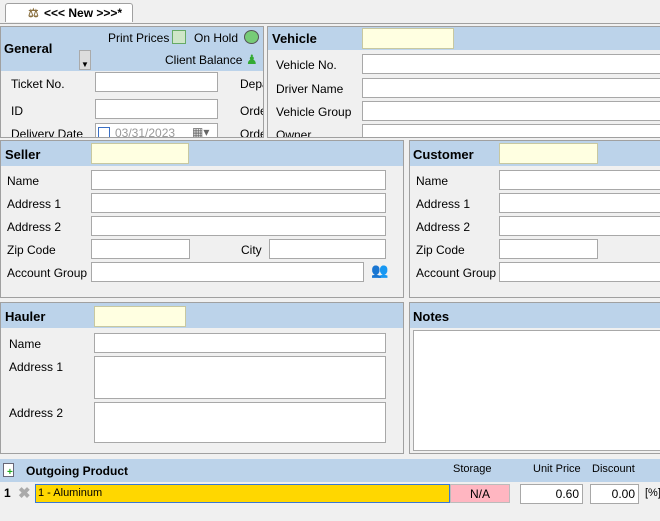 This screenshot has width=660, height=521. What do you see at coordinates (138, 38) in the screenshot?
I see `print-prices-button: Print Prices` at bounding box center [138, 38].